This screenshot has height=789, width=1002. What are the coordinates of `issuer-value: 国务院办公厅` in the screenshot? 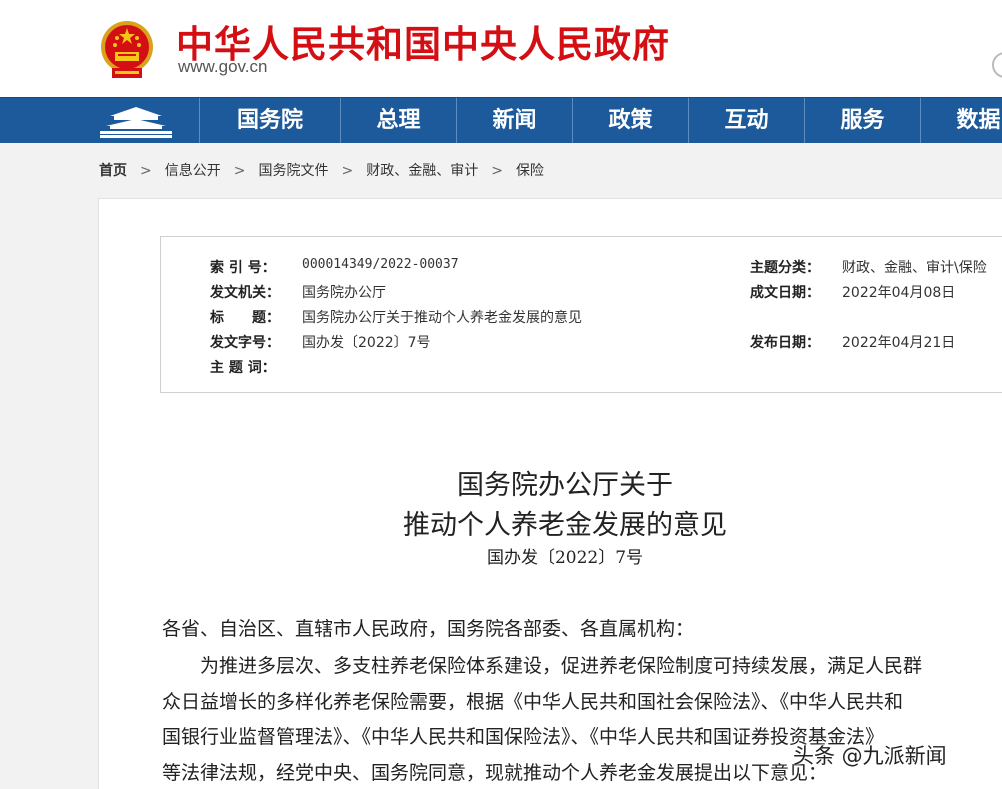 It's located at (344, 293).